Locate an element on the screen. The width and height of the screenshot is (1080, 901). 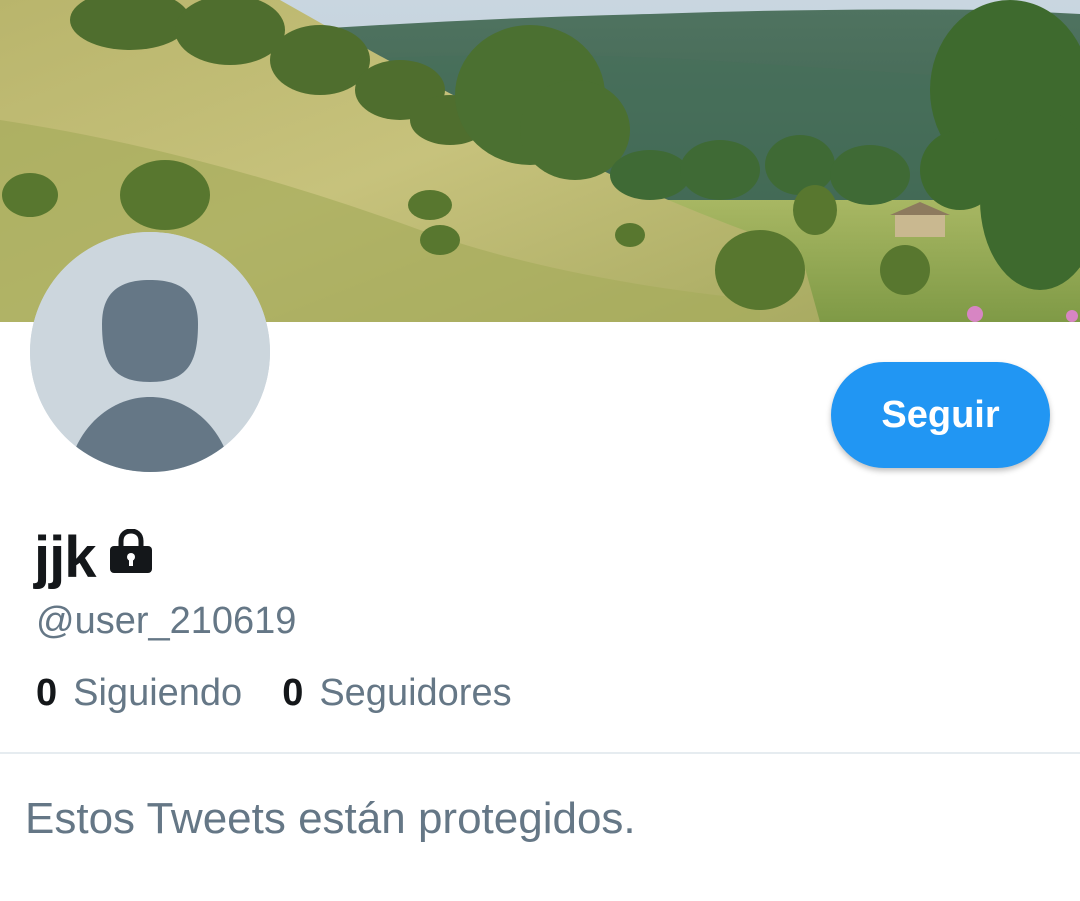
divider is located at coordinates (540, 753).